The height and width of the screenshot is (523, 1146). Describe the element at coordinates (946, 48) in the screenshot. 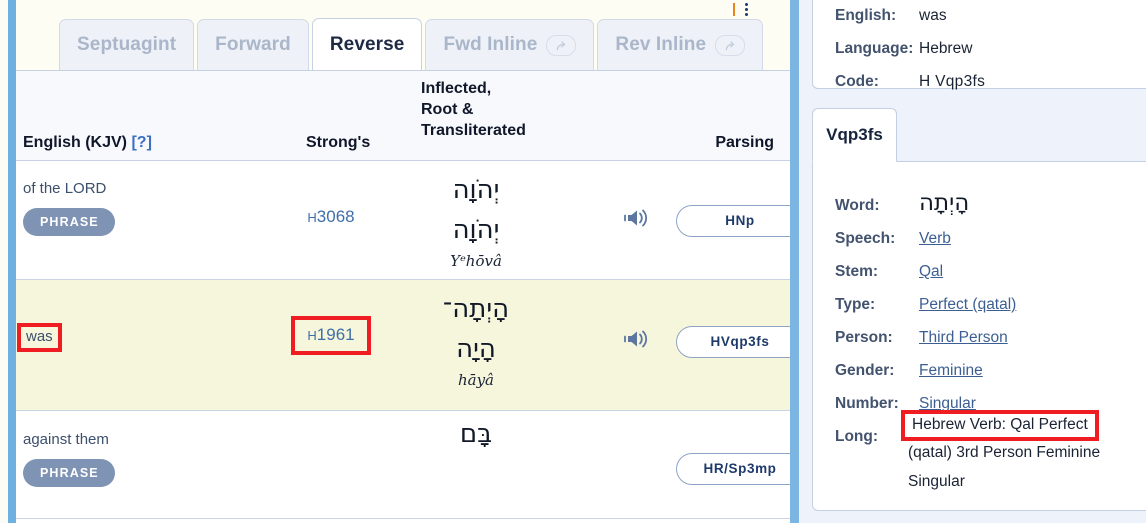

I see `field-value: Hebrew` at that location.